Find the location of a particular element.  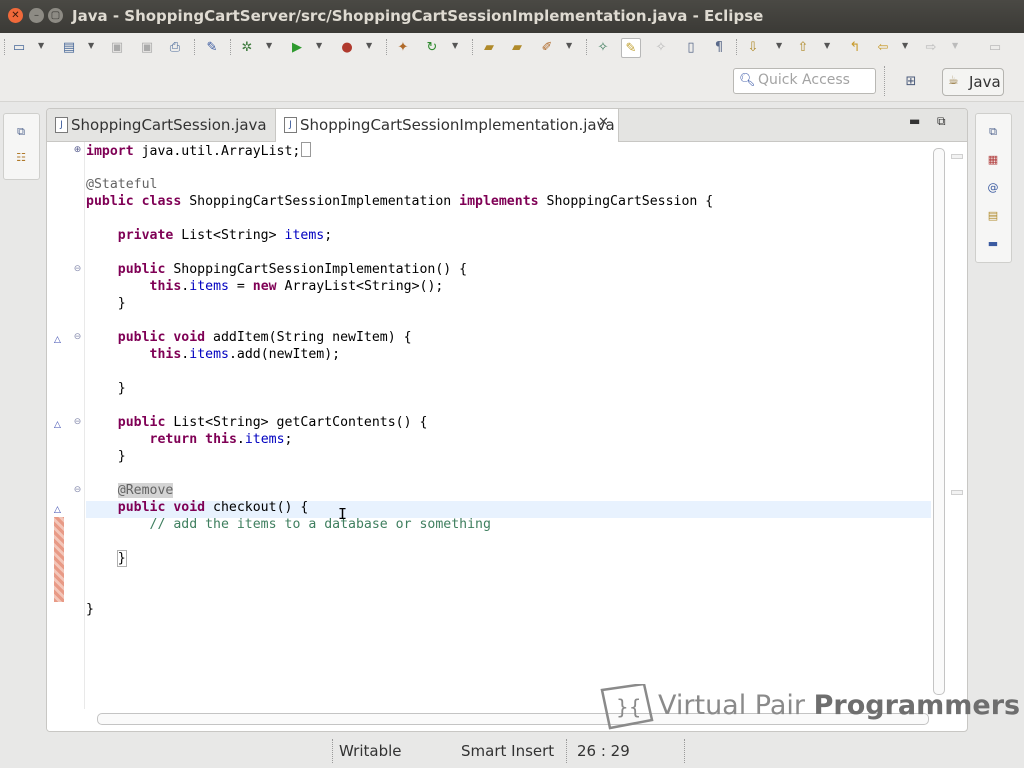

watermark-text-light: Virtual Pair is located at coordinates (736, 705).